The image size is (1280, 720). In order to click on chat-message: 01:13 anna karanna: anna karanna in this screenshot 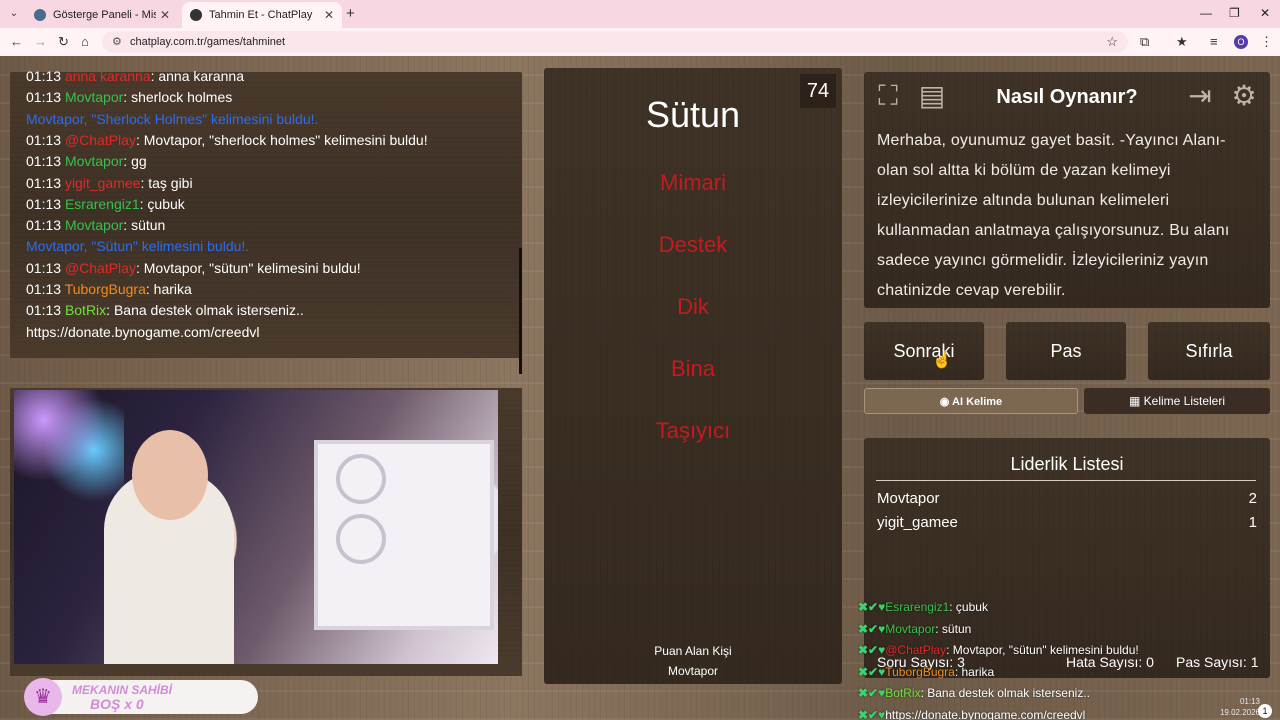, I will do `click(135, 76)`.